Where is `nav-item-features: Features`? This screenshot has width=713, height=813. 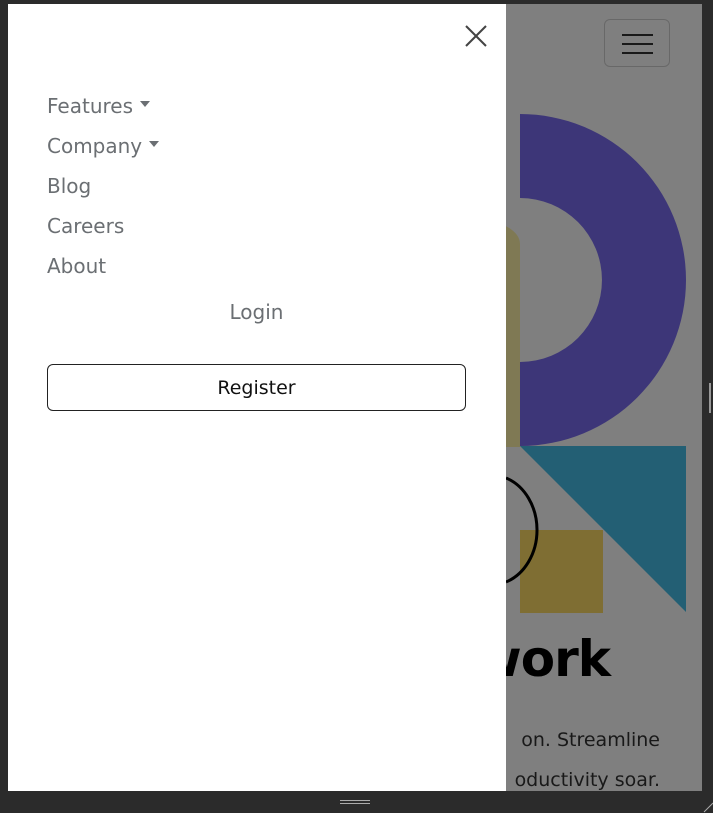 nav-item-features: Features is located at coordinates (103, 106).